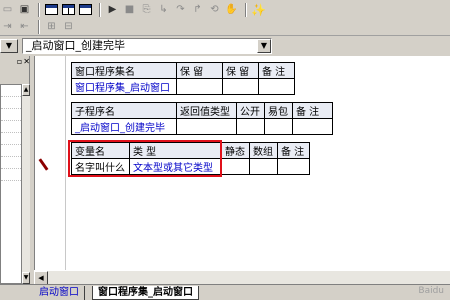 This screenshot has width=450, height=300. Describe the element at coordinates (264, 46) in the screenshot. I see `chevron-down-icon: ▼` at that location.